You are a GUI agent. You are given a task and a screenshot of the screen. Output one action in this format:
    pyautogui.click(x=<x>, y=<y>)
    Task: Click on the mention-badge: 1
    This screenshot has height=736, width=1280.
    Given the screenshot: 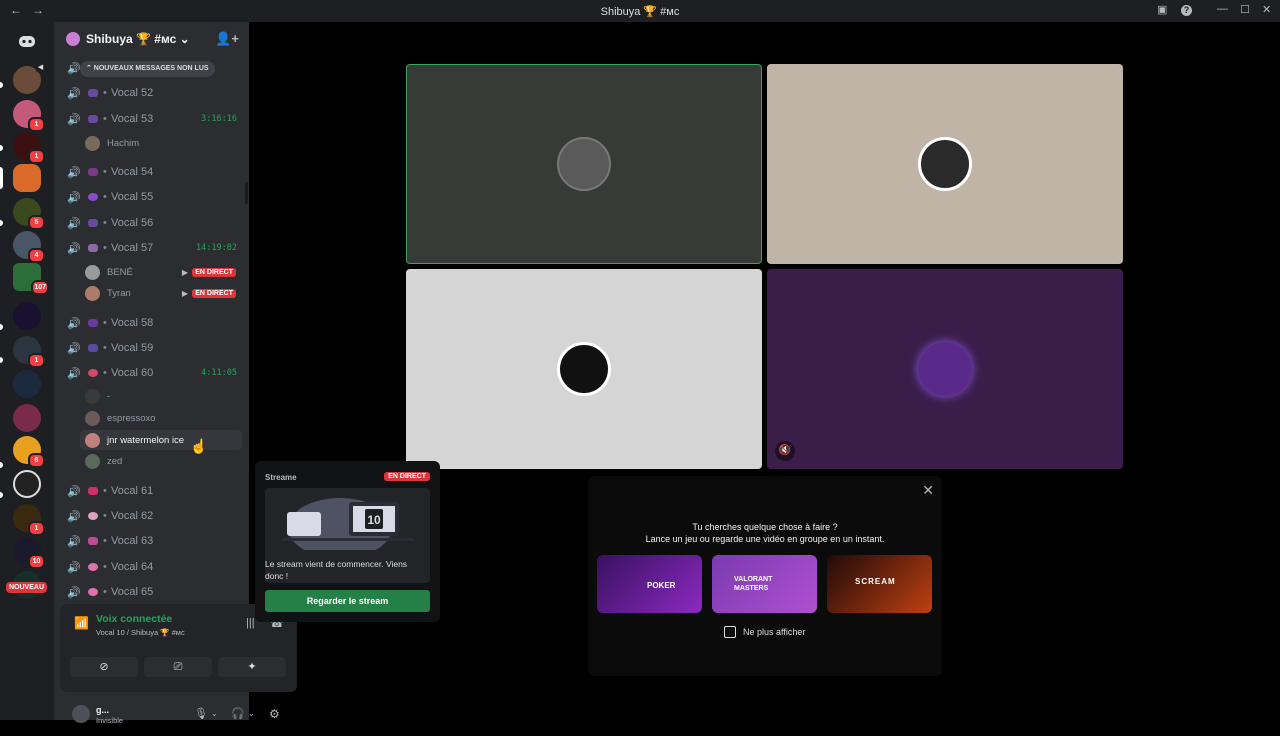 What is the action you would take?
    pyautogui.click(x=36, y=360)
    